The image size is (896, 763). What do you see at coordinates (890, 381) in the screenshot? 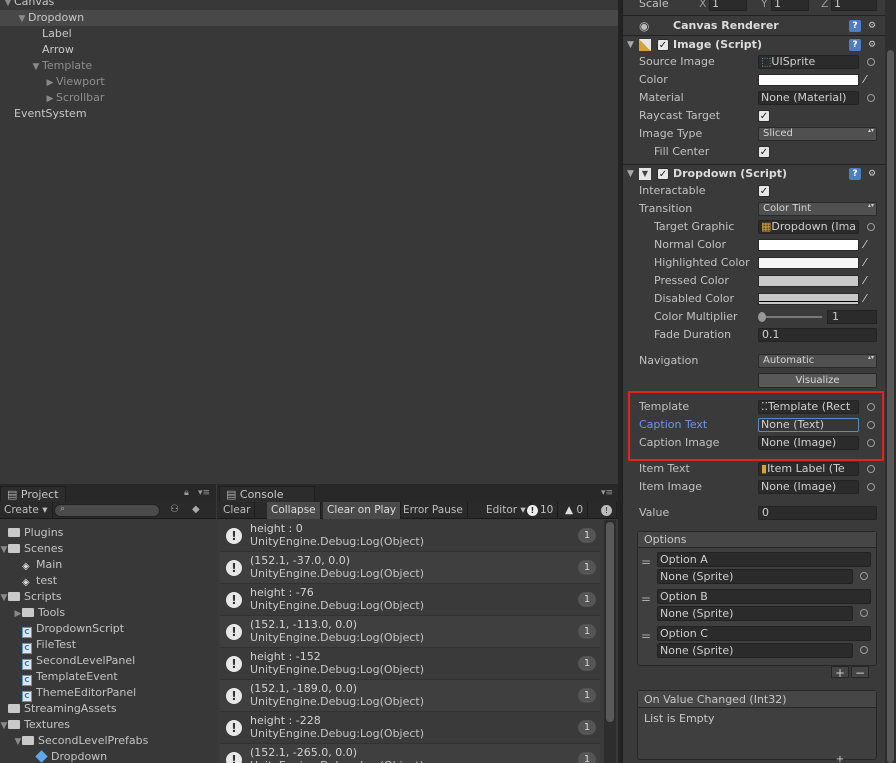
I see `inspector-scrollbar` at bounding box center [890, 381].